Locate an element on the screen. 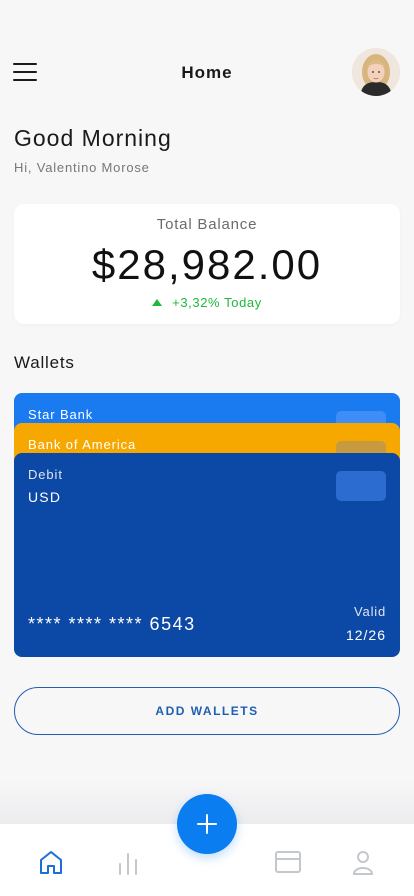 This screenshot has height=896, width=414. app-header: Home is located at coordinates (207, 72).